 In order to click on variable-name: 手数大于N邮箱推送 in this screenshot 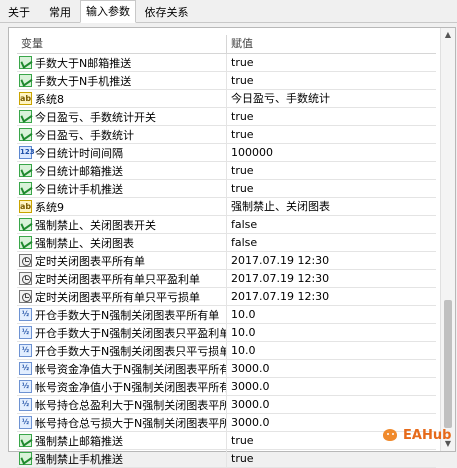, I will do `click(83, 63)`.